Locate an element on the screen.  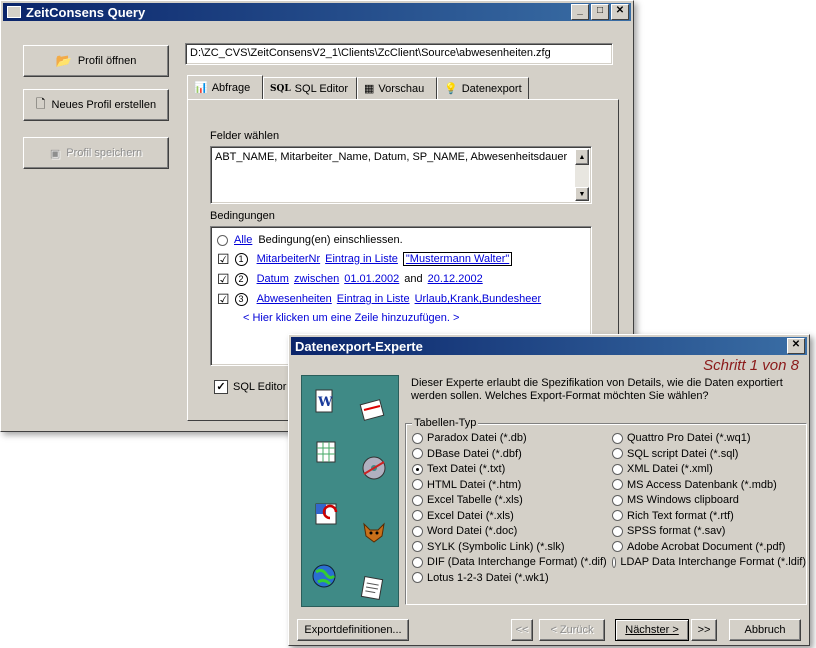
maximize-button: □ is located at coordinates (600, 12).